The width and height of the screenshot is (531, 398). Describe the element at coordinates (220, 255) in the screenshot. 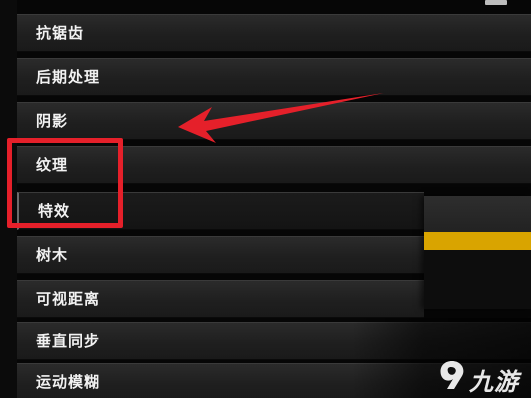

I see `setting-row-trees: 树木` at that location.